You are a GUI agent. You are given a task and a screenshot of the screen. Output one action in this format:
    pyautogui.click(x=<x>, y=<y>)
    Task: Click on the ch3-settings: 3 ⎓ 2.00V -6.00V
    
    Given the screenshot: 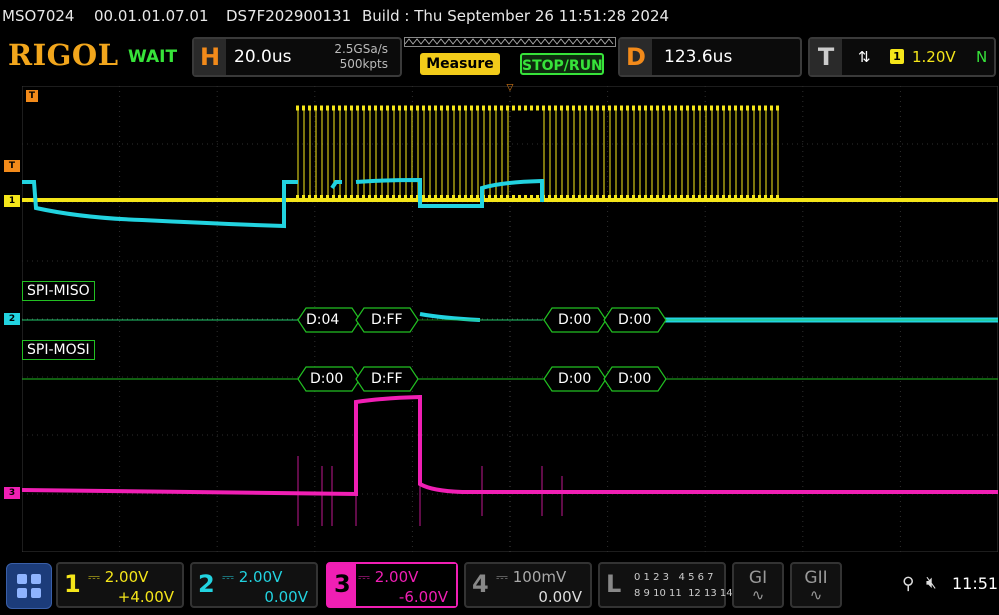 What is the action you would take?
    pyautogui.click(x=392, y=585)
    